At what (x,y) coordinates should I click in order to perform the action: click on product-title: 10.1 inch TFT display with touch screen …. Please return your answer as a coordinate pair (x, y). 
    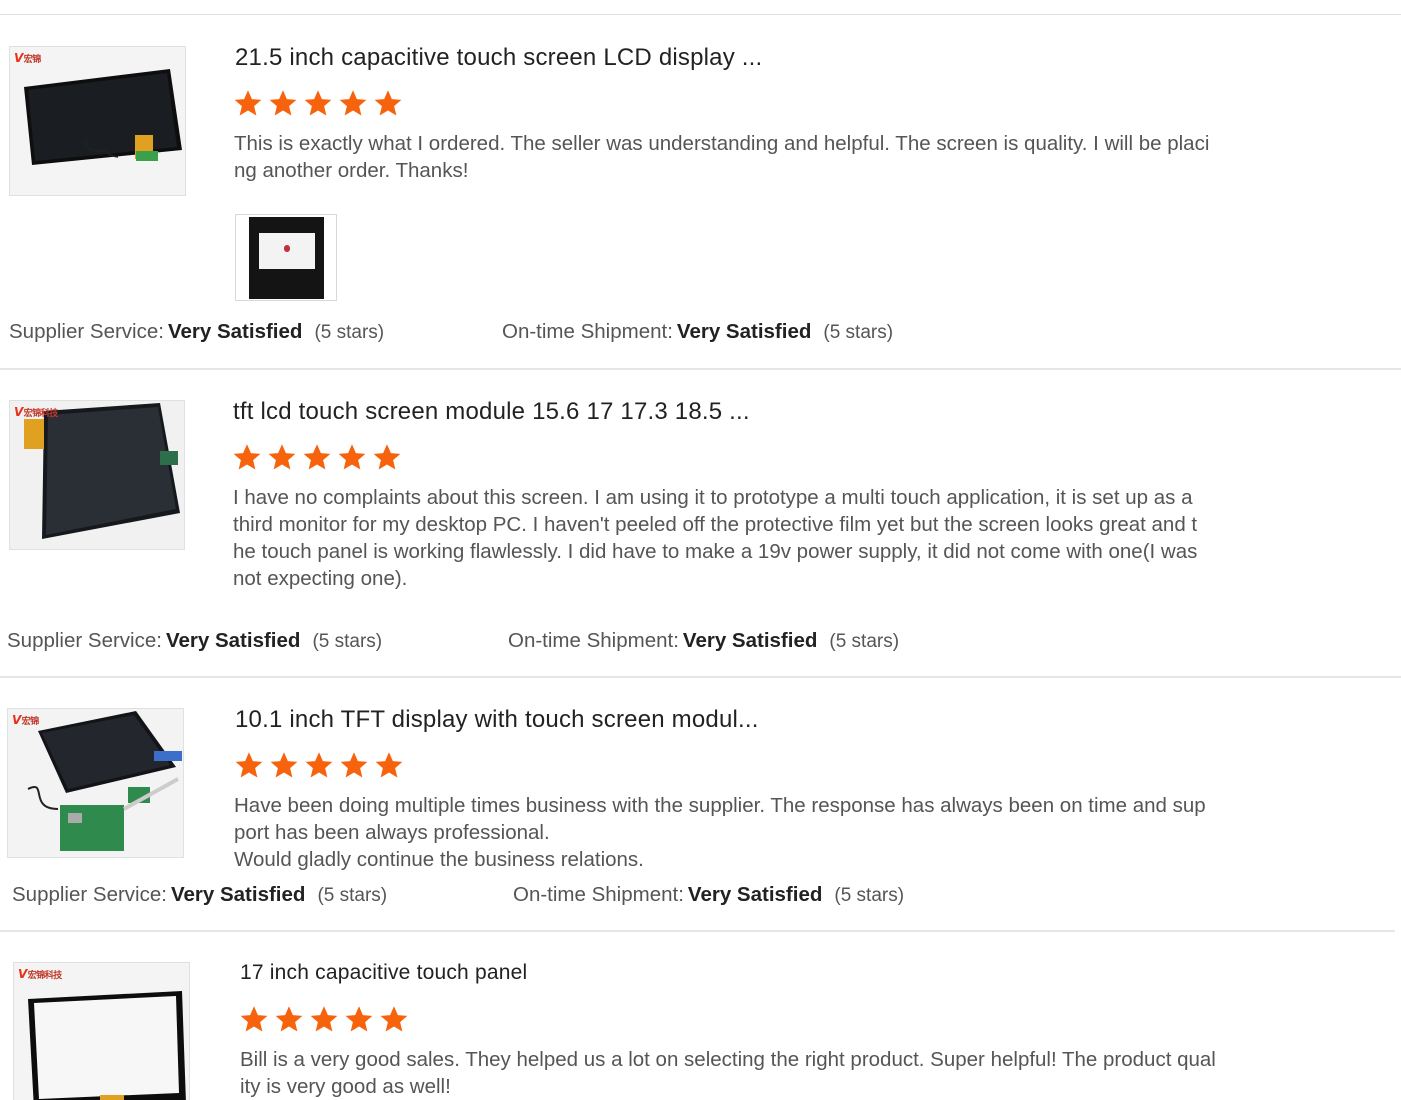
    Looking at the image, I should click on (497, 720).